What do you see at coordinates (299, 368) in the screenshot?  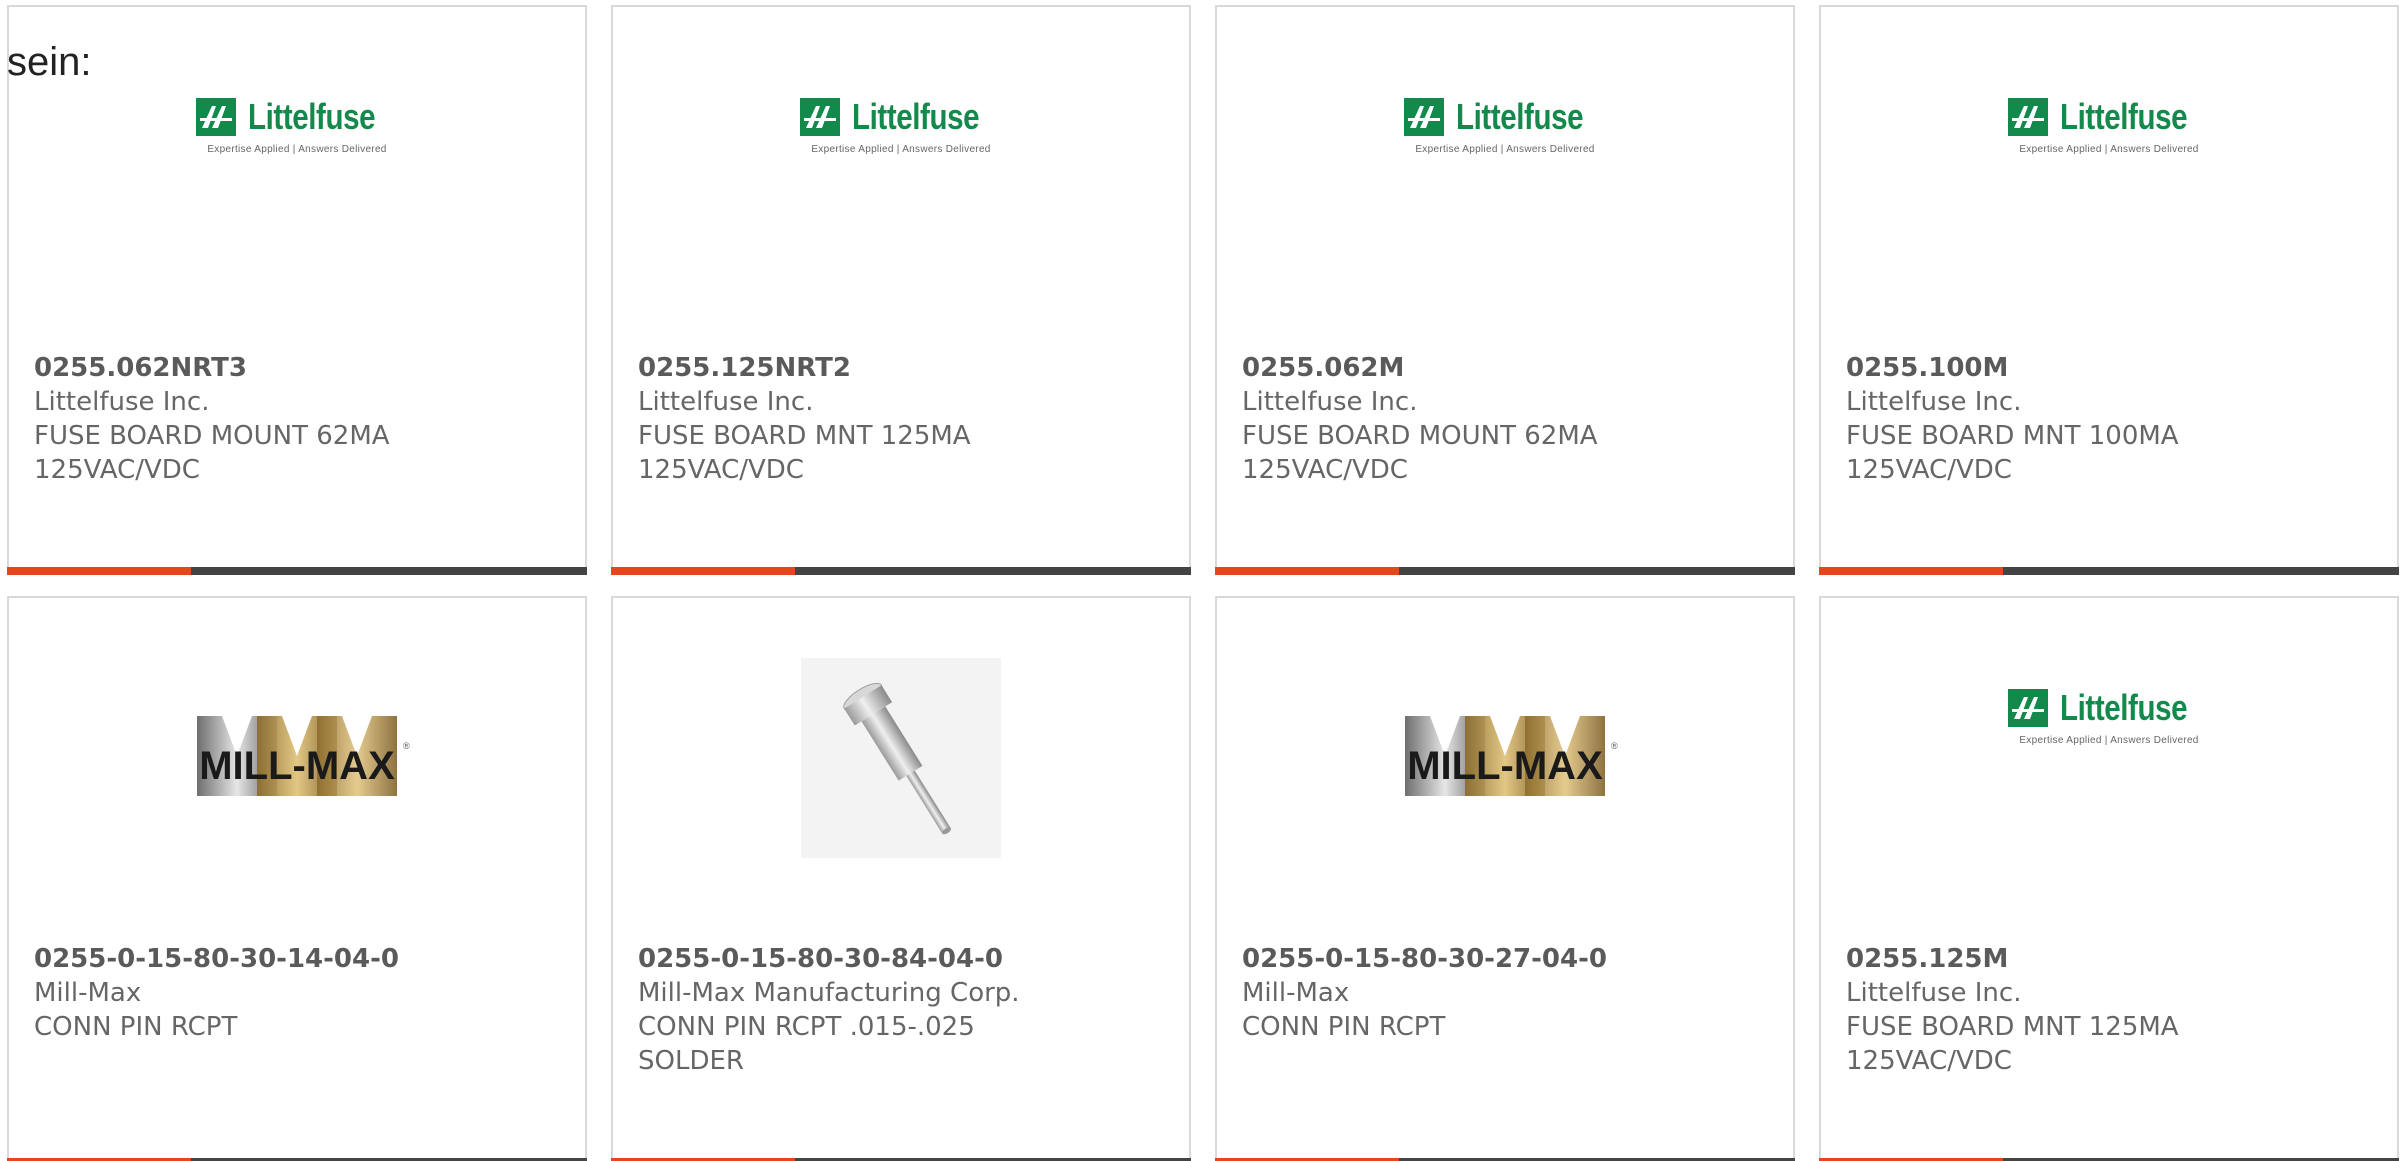 I see `part-number: 0255.062NRT3` at bounding box center [299, 368].